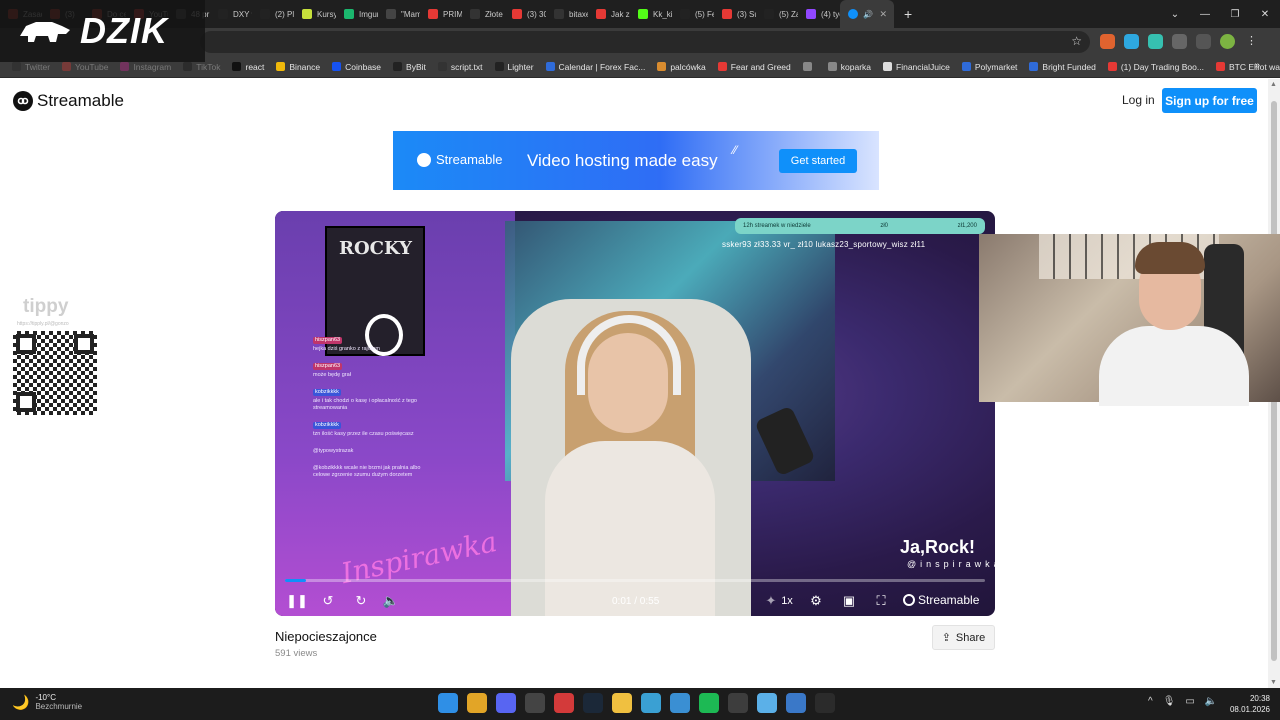 Image resolution: width=1280 pixels, height=720 pixels. What do you see at coordinates (1076, 41) in the screenshot?
I see `bookmark-star-icon: ☆` at bounding box center [1076, 41].